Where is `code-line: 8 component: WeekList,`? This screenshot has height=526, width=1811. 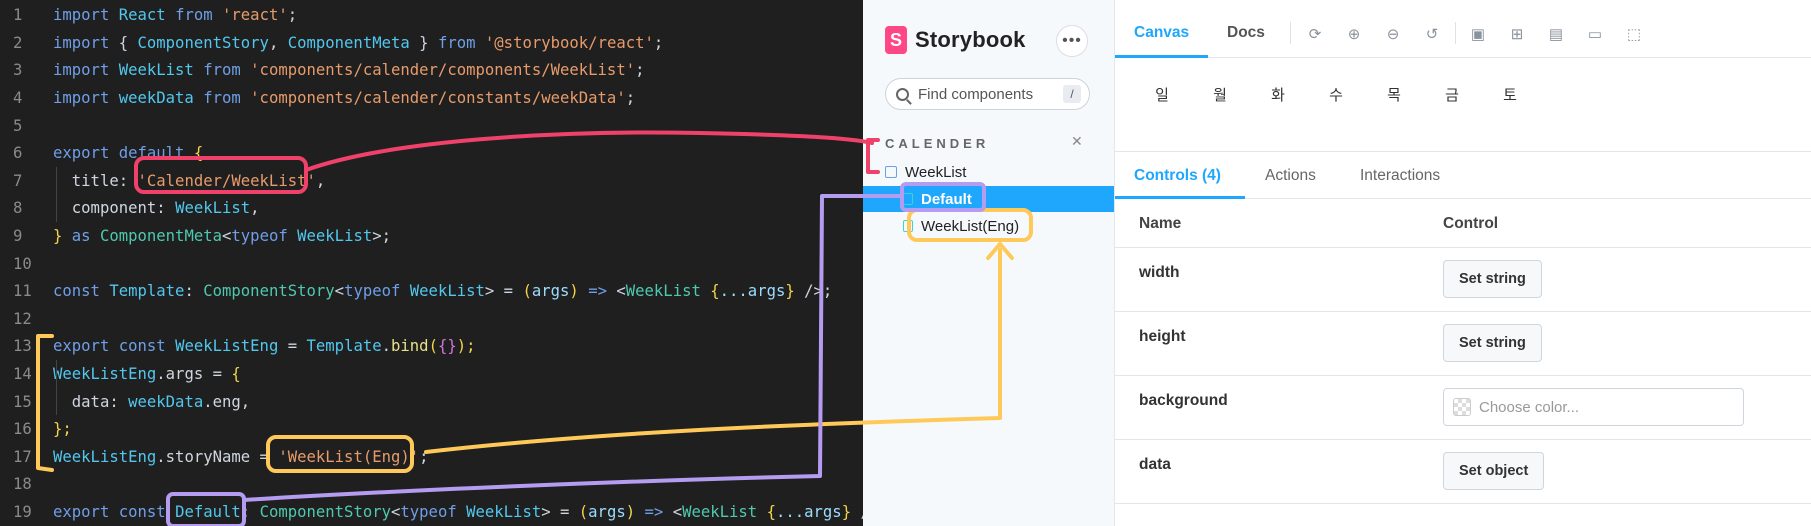
code-line: 8 component: WeekList, is located at coordinates (431, 209).